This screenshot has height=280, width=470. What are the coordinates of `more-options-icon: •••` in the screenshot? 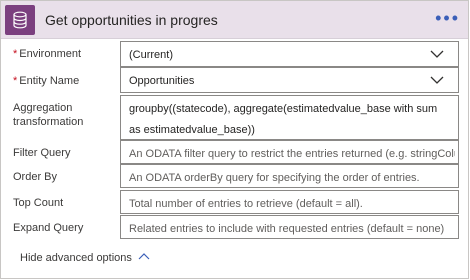 It's located at (447, 18).